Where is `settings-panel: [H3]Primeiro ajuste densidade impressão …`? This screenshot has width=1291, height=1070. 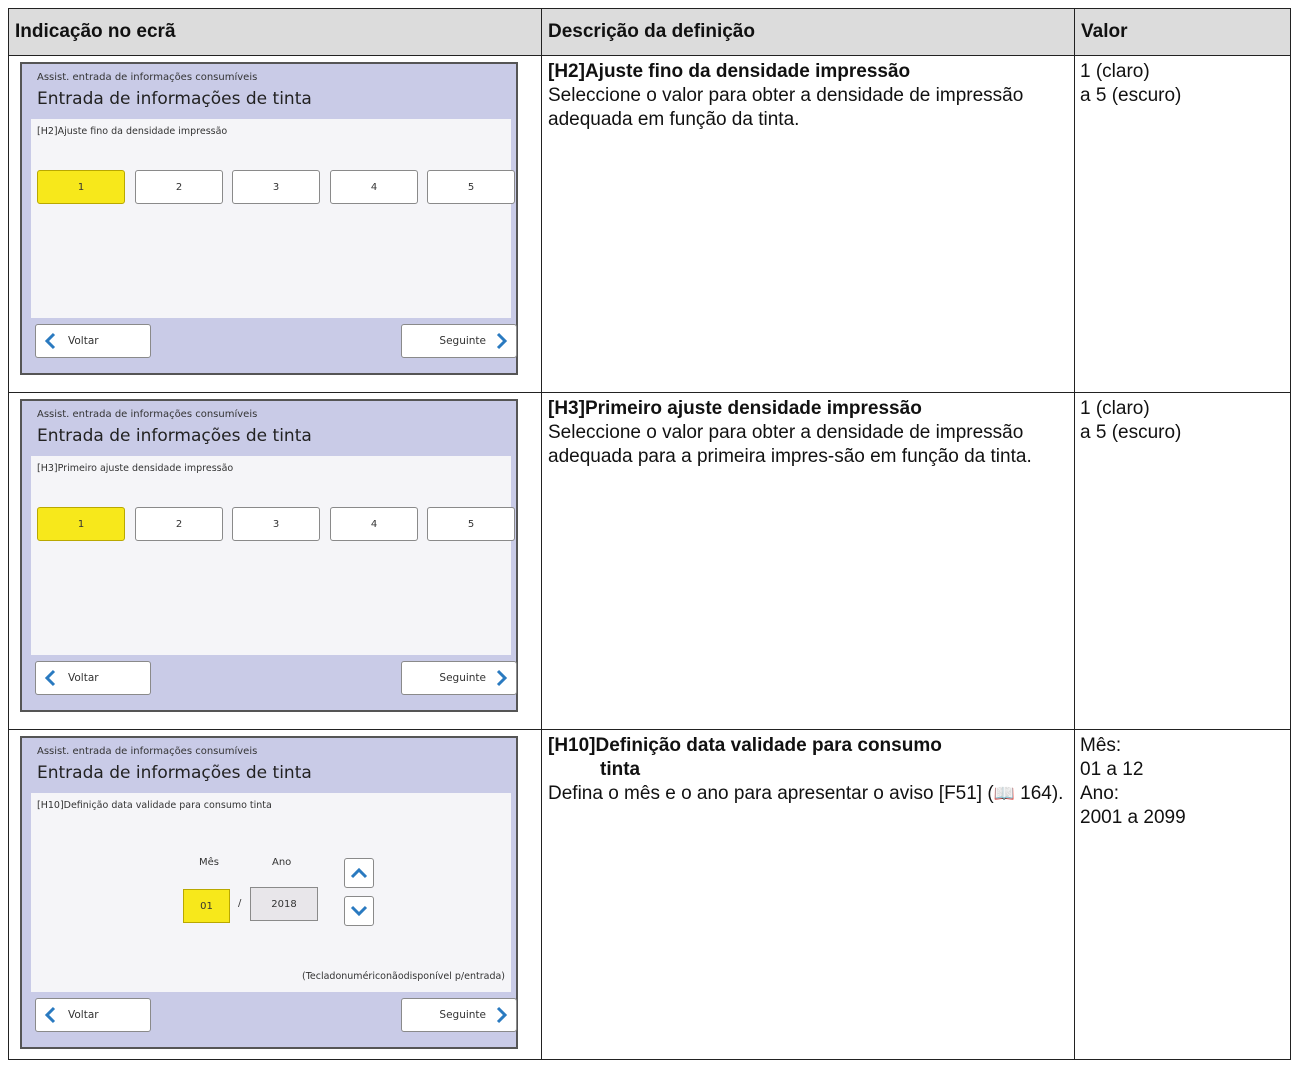
settings-panel: [H3]Primeiro ajuste densidade impressão … is located at coordinates (273, 555).